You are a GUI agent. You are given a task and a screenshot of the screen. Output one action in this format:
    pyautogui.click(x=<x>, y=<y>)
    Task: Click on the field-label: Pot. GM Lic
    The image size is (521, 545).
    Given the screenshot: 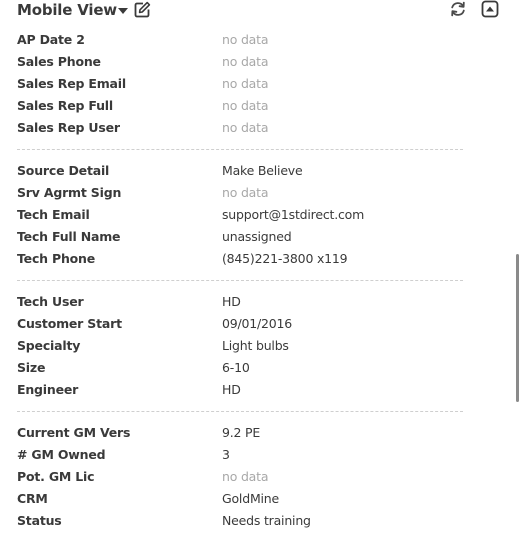 What is the action you would take?
    pyautogui.click(x=56, y=476)
    